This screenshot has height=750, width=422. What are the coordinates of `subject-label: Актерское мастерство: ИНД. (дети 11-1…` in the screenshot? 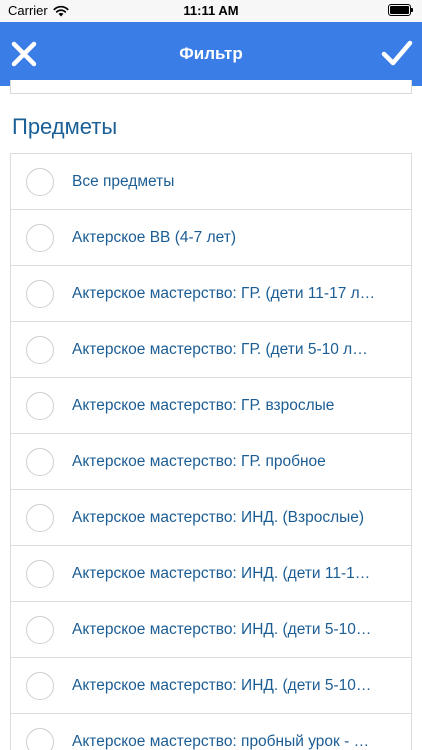 It's located at (221, 573).